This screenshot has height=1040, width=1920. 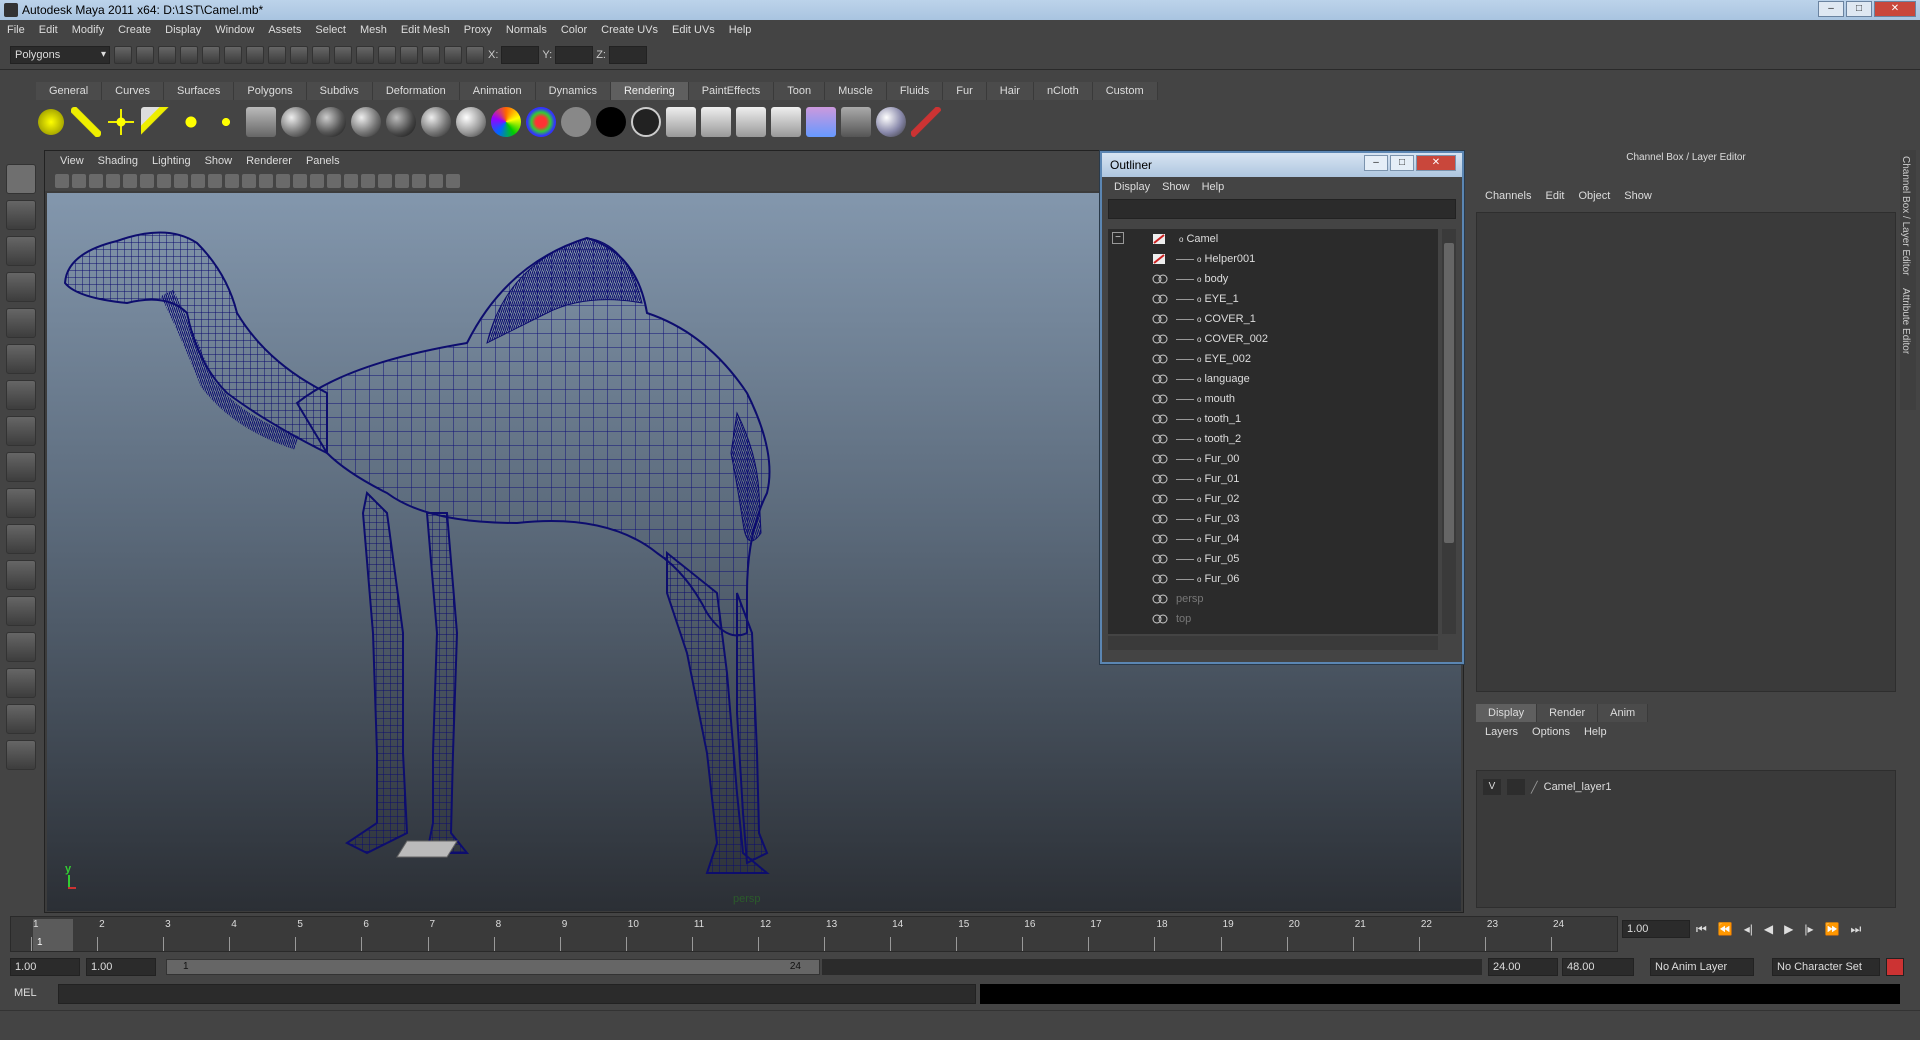 I want to click on point-light-icon, so click(x=121, y=122).